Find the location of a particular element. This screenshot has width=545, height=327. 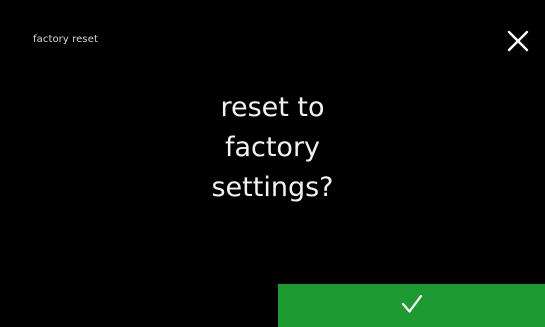

checkmark-icon is located at coordinates (412, 306).